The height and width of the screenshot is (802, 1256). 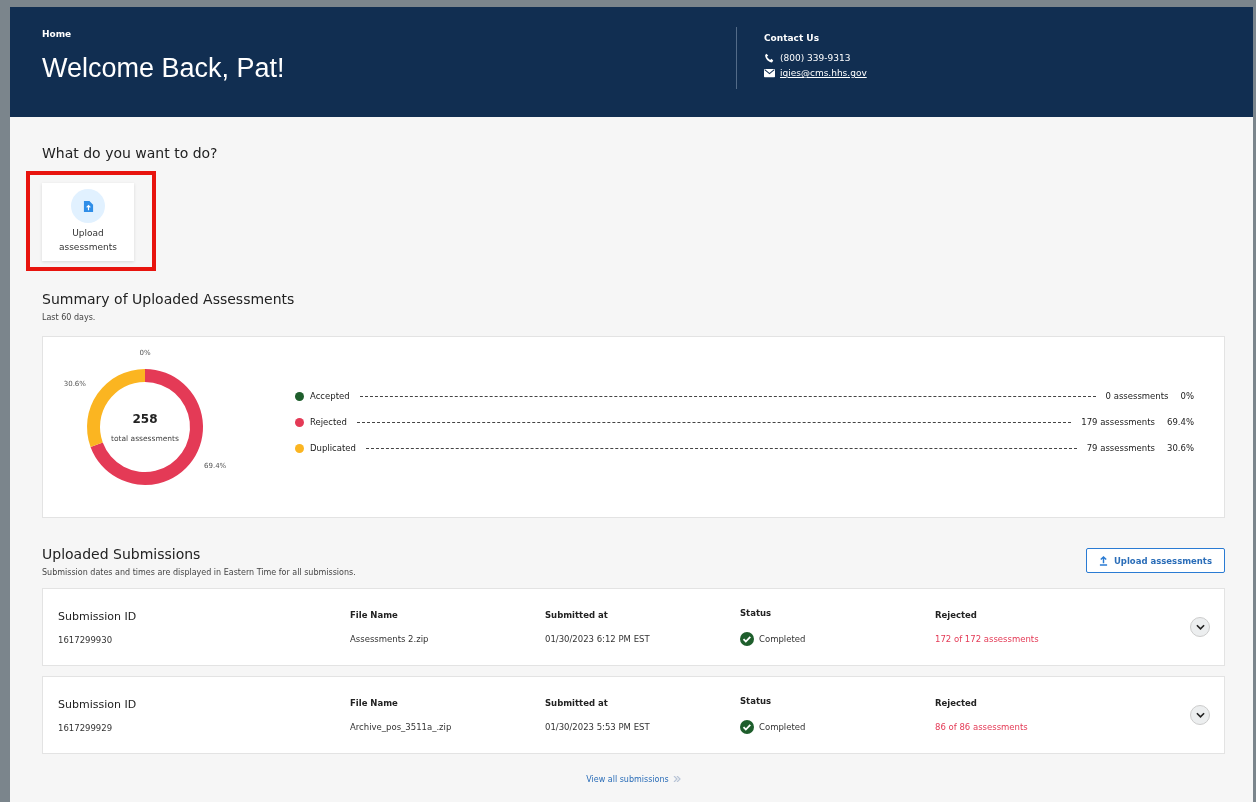 What do you see at coordinates (598, 727) in the screenshot?
I see `submitted-time: 01/30/2023 5:53 PM EST` at bounding box center [598, 727].